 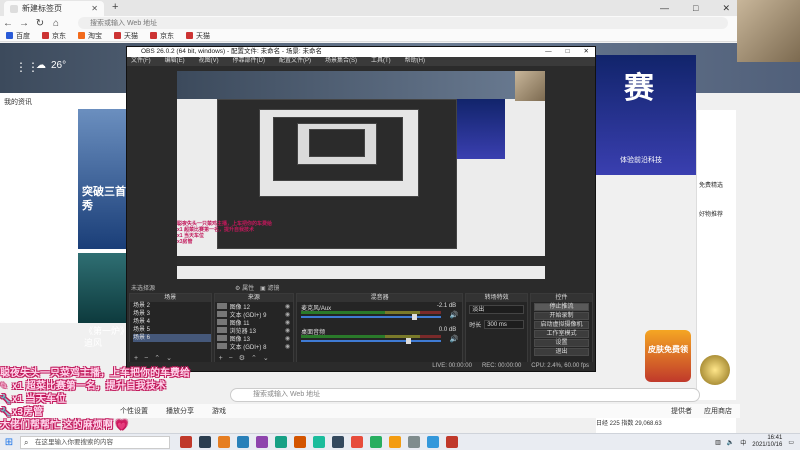 What do you see at coordinates (249, 61) in the screenshot?
I see `menu-docks: 停靠部件(D)` at bounding box center [249, 61].